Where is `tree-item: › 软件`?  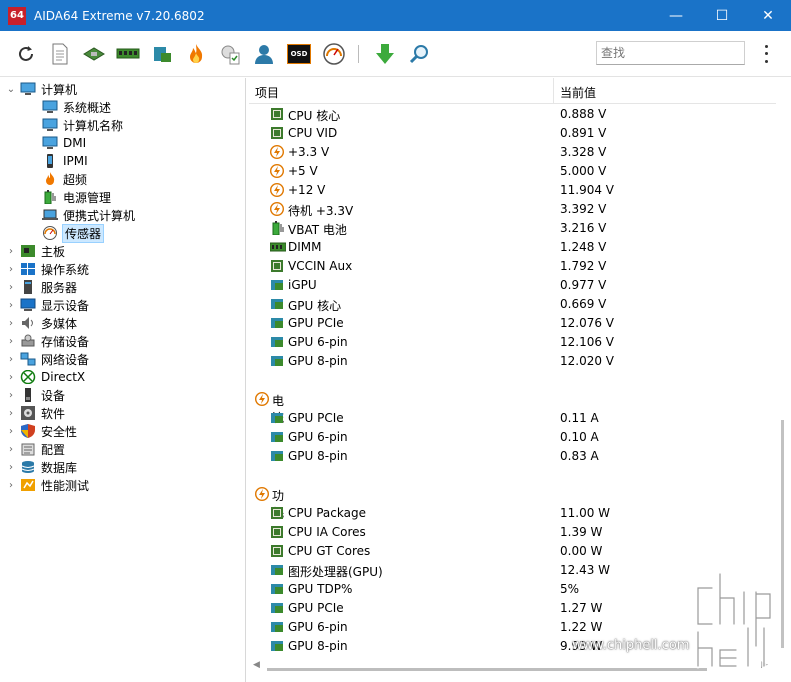
tree-item: › 软件 is located at coordinates (35, 413).